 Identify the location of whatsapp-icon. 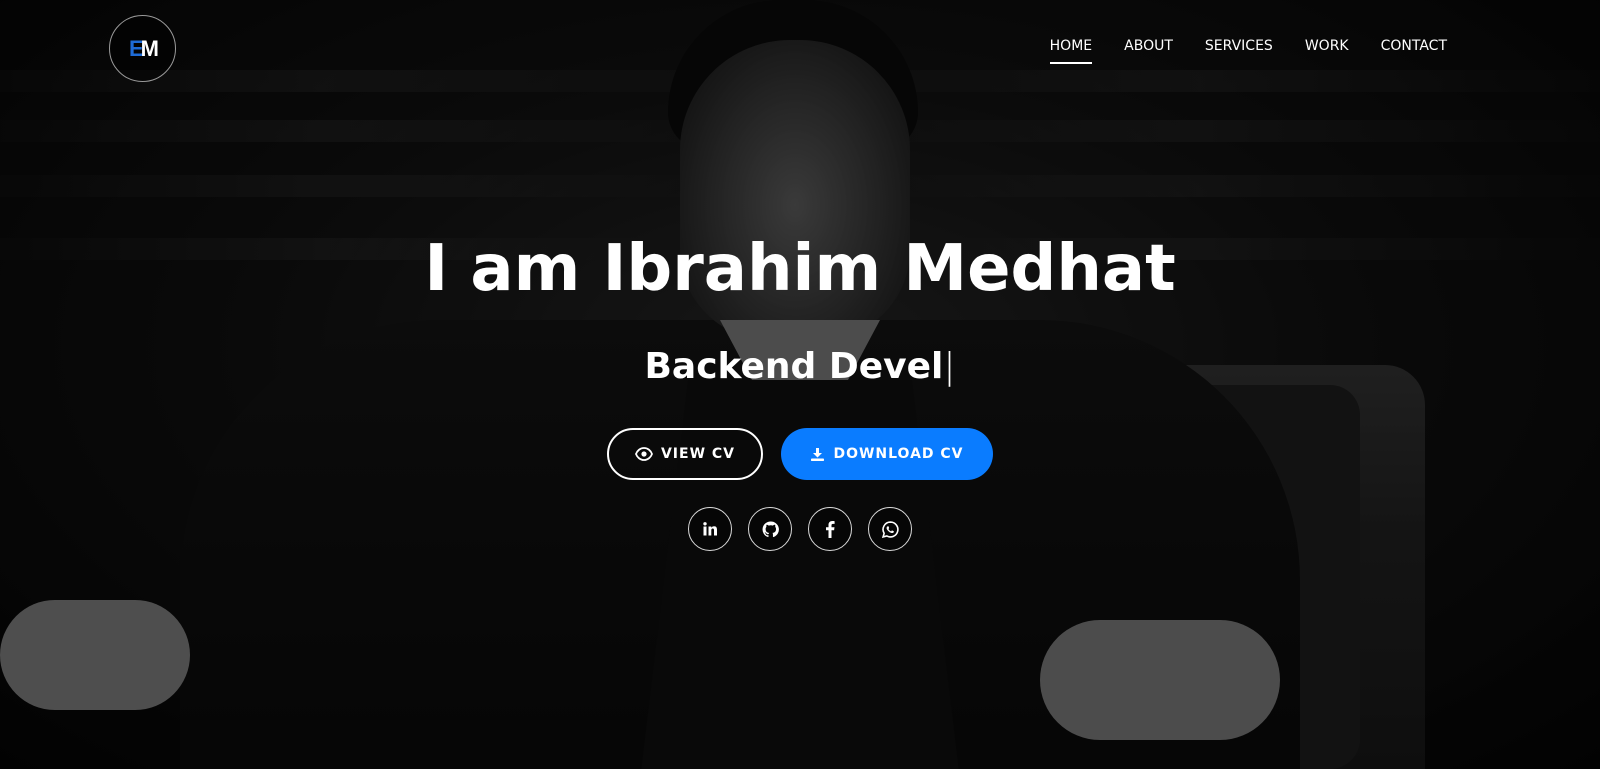
(890, 529).